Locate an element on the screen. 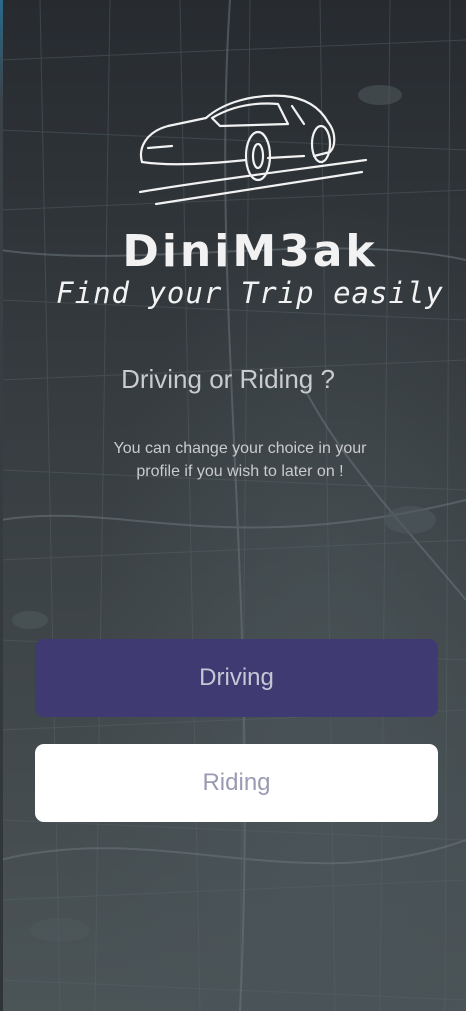 This screenshot has width=466, height=1011. brand-tagline: Find your Trip easily is located at coordinates (250, 293).